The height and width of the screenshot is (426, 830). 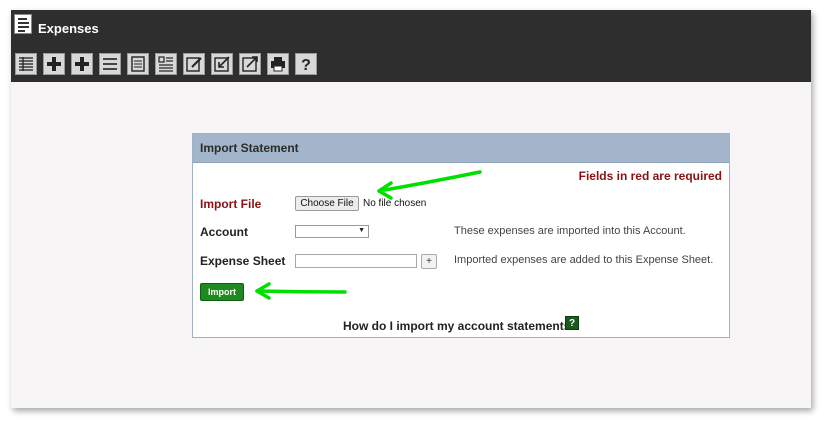 What do you see at coordinates (368, 235) in the screenshot?
I see `annotation-arrows` at bounding box center [368, 235].